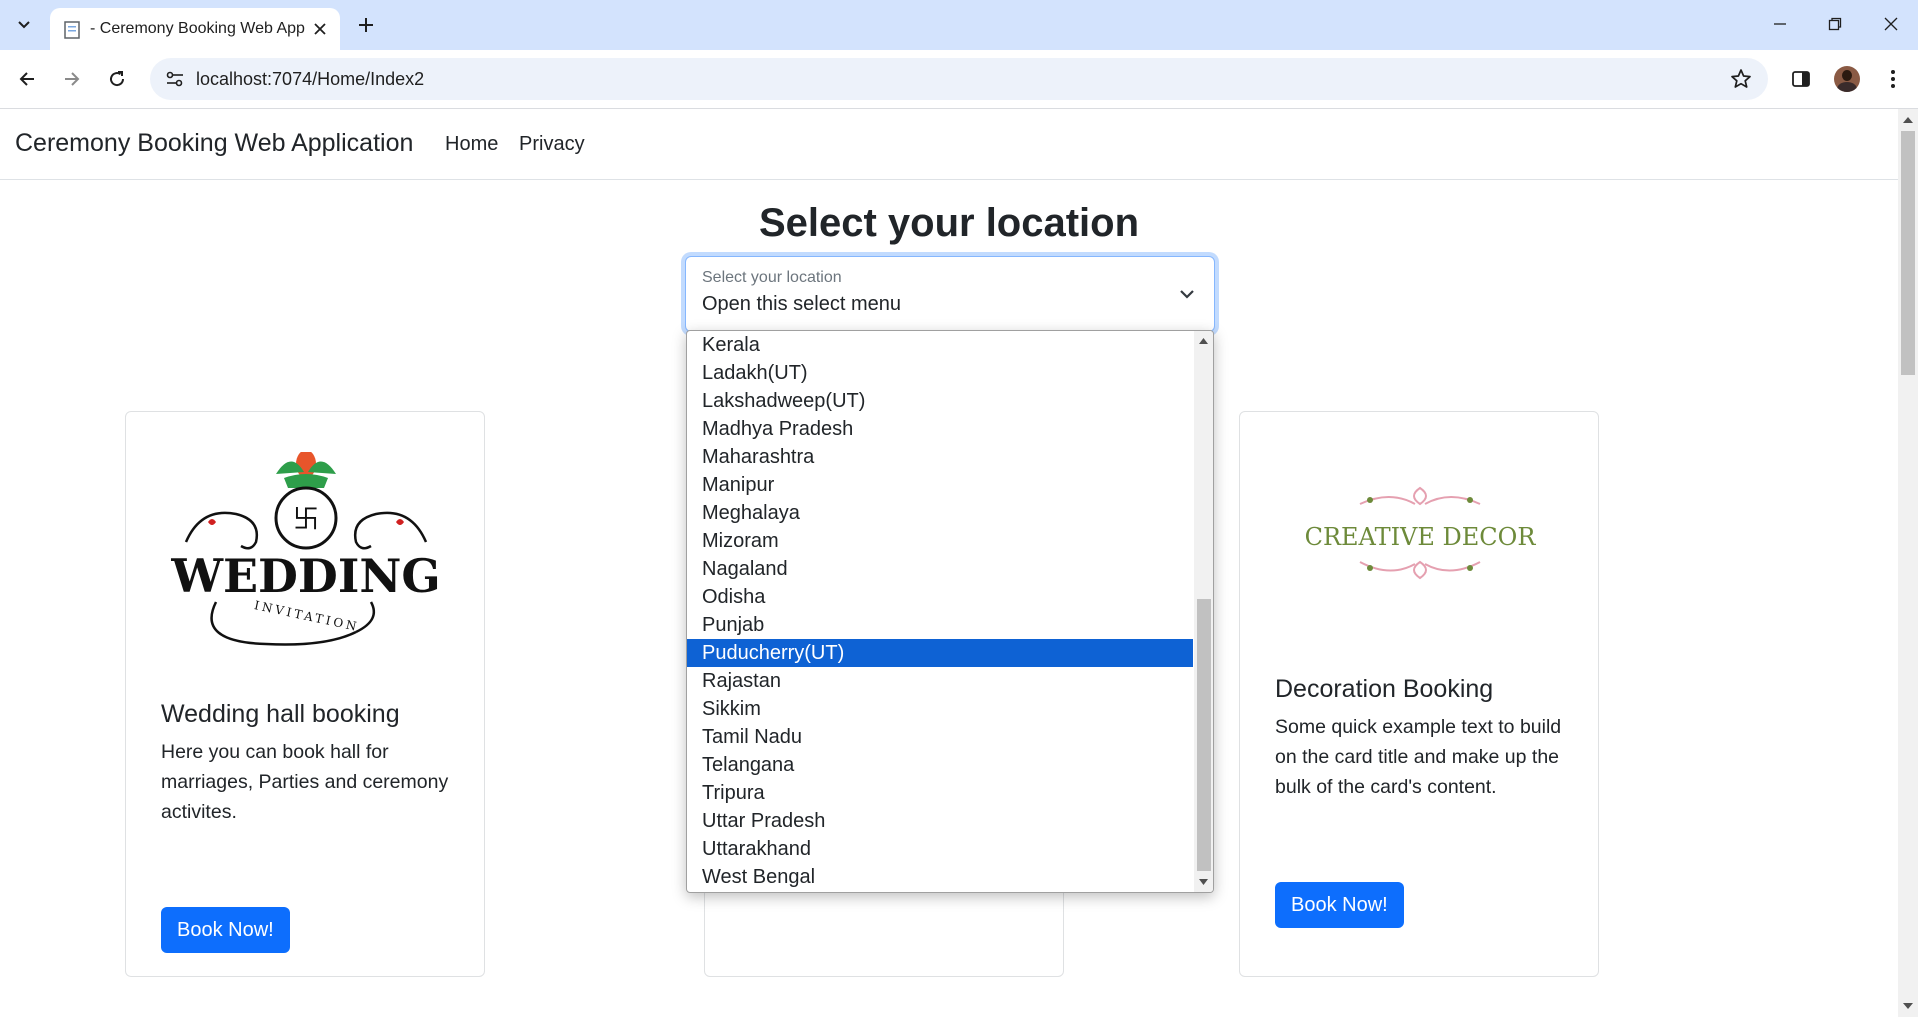 This screenshot has height=1017, width=1918. I want to click on select-option: West Bengal, so click(940, 877).